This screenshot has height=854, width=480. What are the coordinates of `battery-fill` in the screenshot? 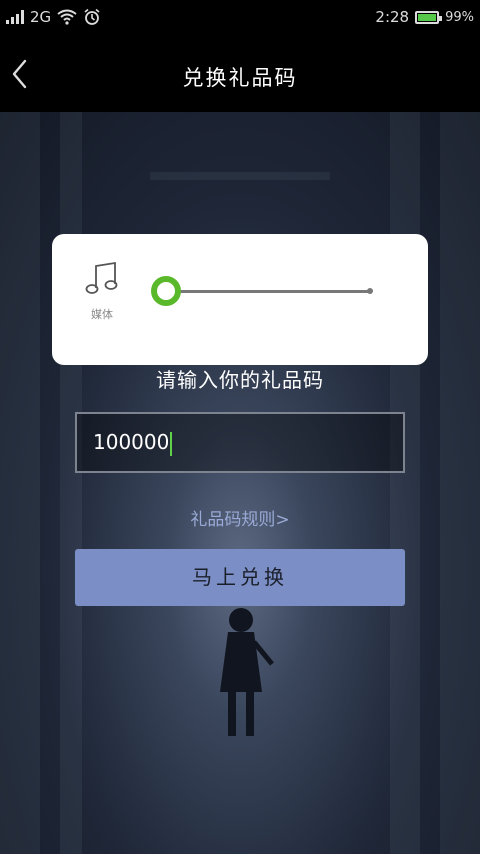 It's located at (427, 17).